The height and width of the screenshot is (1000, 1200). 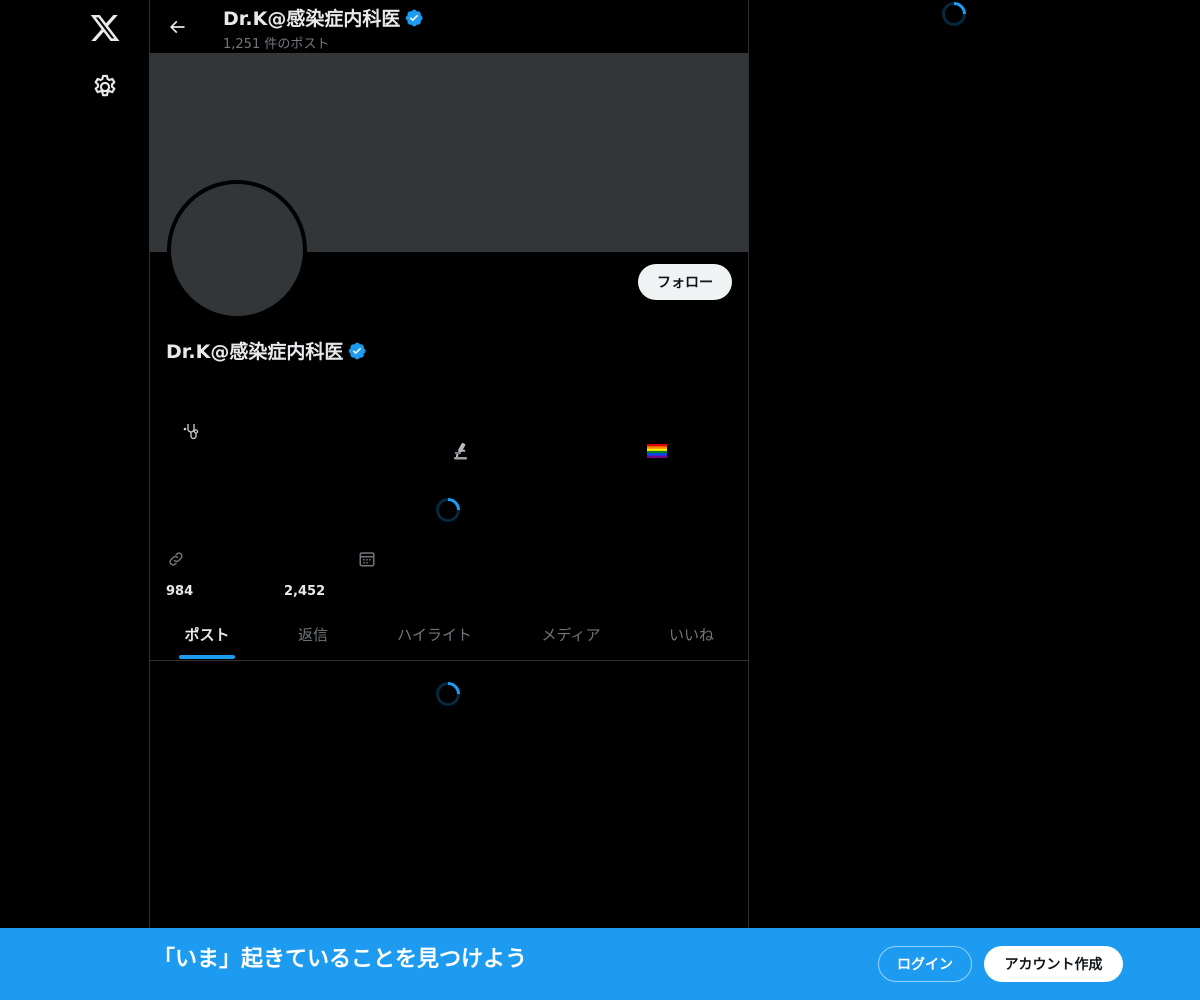 What do you see at coordinates (255, 352) in the screenshot?
I see `profile-name: Dr.K@感染症内科医` at bounding box center [255, 352].